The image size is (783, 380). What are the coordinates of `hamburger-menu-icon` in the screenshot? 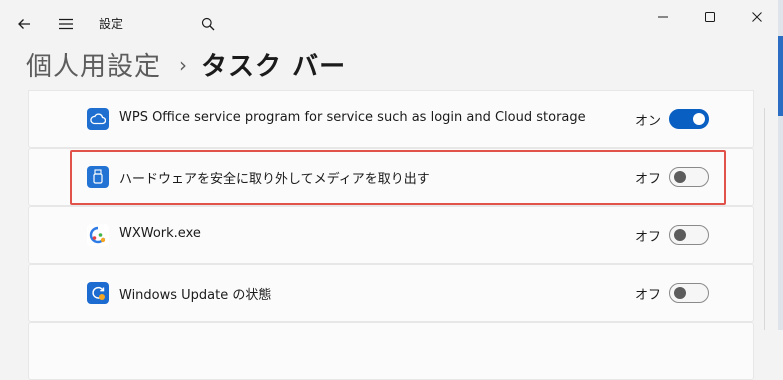 It's located at (66, 24).